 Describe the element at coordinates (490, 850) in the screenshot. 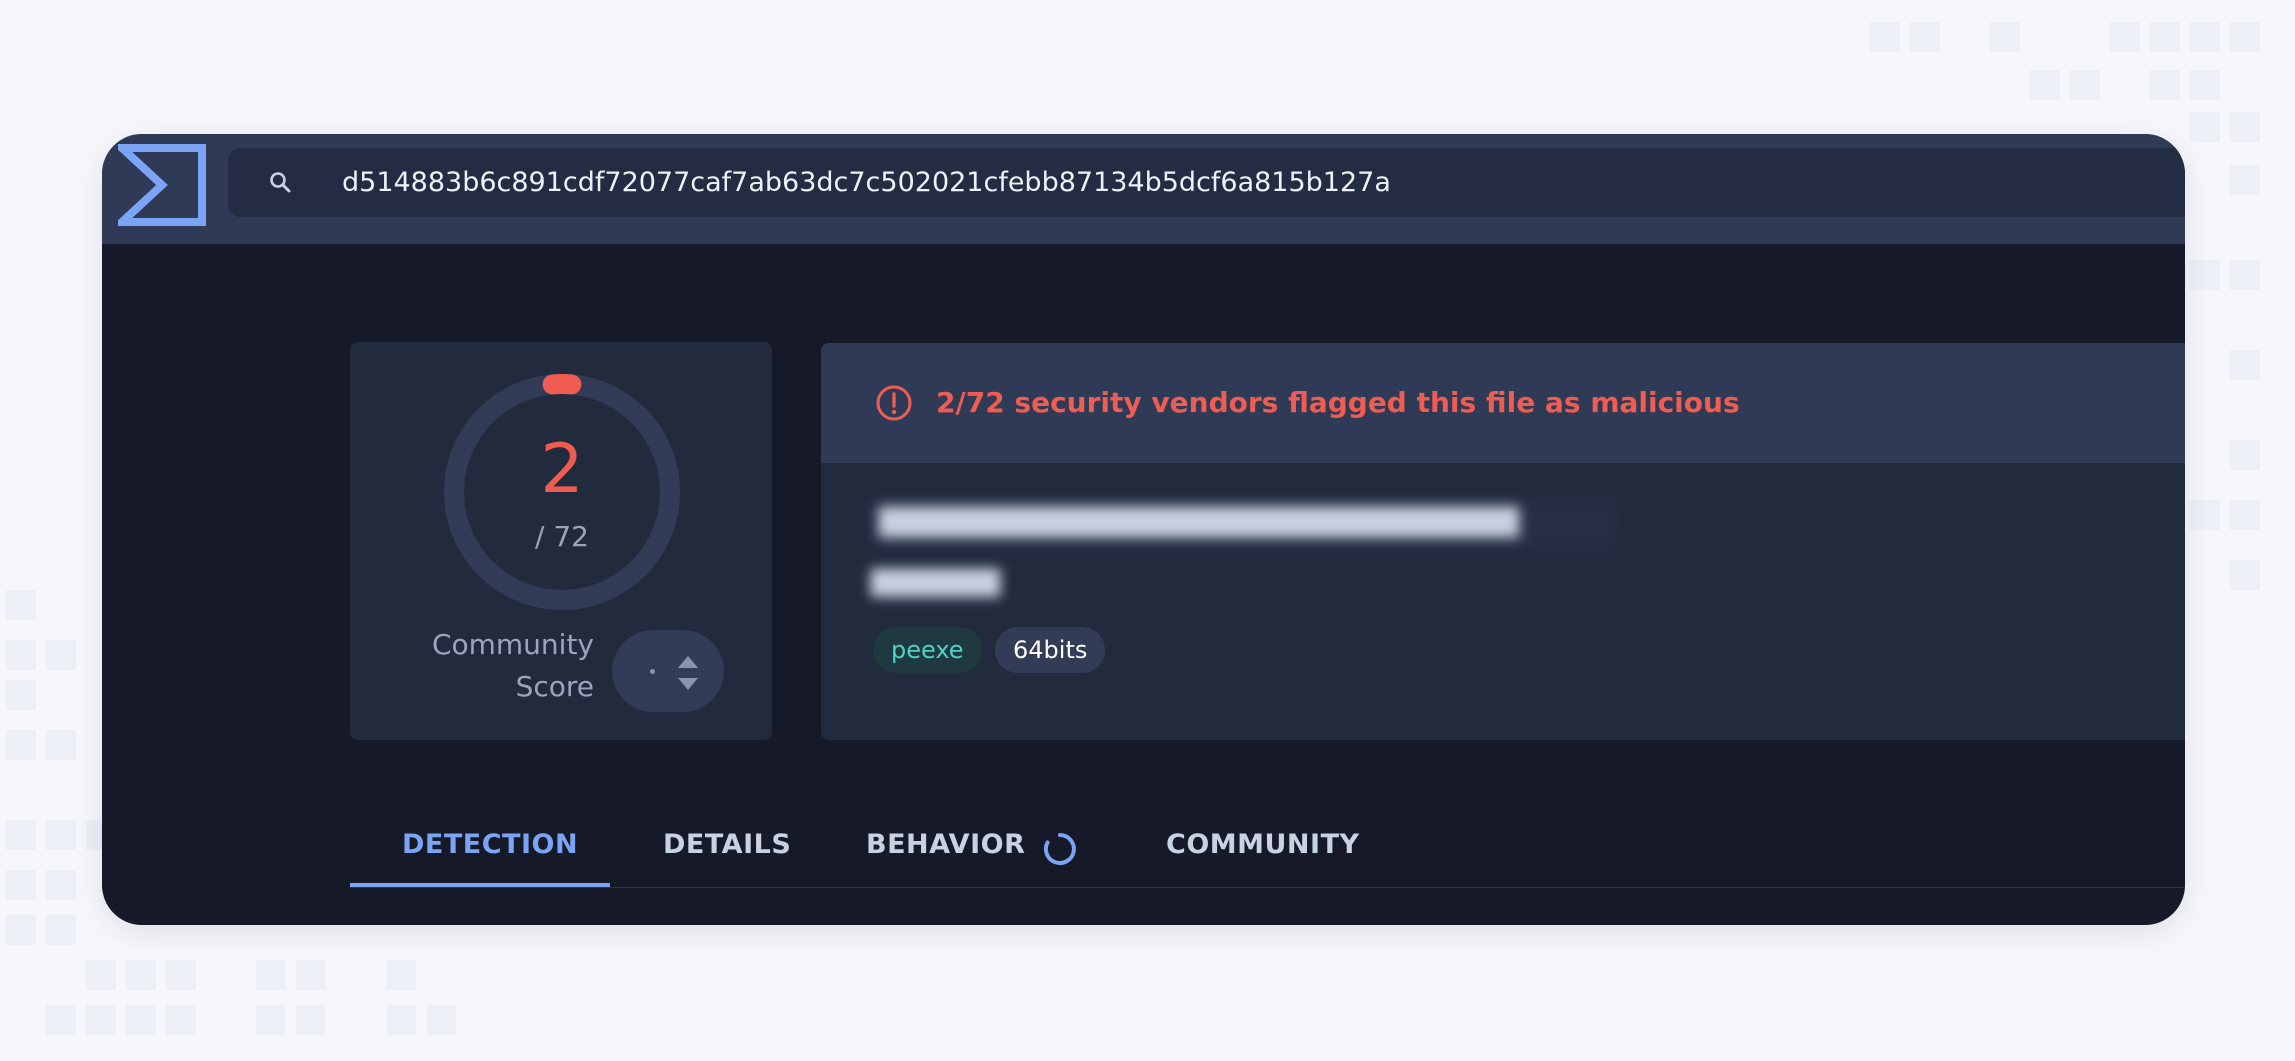

I see `tab-detection: DETECTION` at that location.